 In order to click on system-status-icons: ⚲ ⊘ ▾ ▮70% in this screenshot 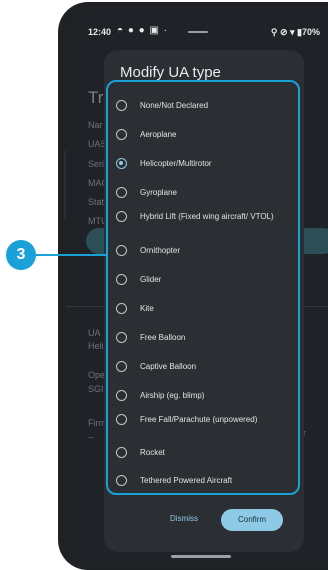, I will do `click(295, 32)`.